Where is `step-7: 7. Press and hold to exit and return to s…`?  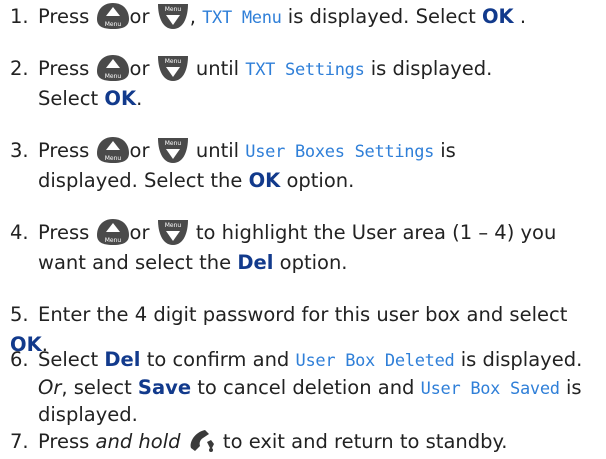 step-7: 7. Press and hold to exit and return to s… is located at coordinates (305, 442).